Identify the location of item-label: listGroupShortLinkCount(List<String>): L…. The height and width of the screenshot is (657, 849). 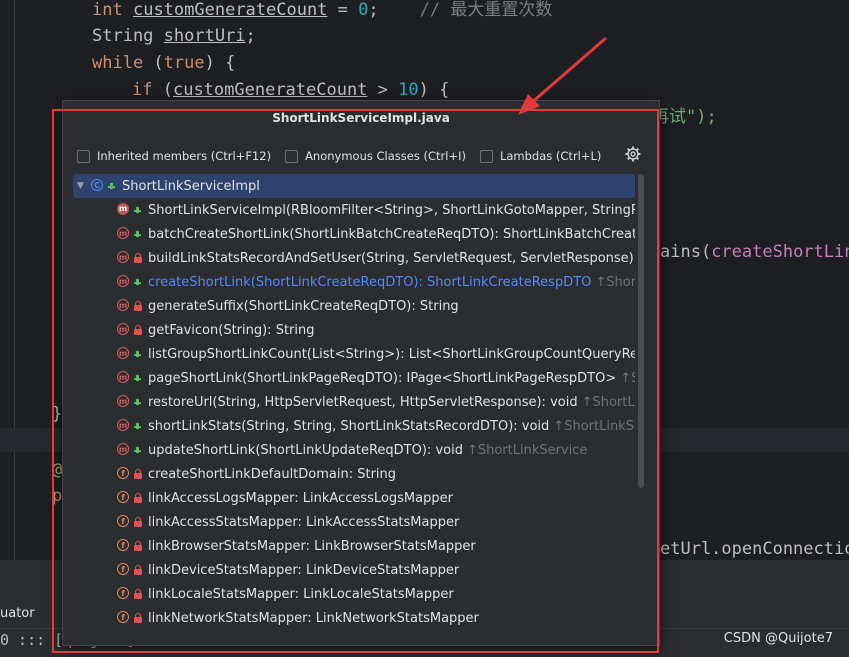
(391, 354).